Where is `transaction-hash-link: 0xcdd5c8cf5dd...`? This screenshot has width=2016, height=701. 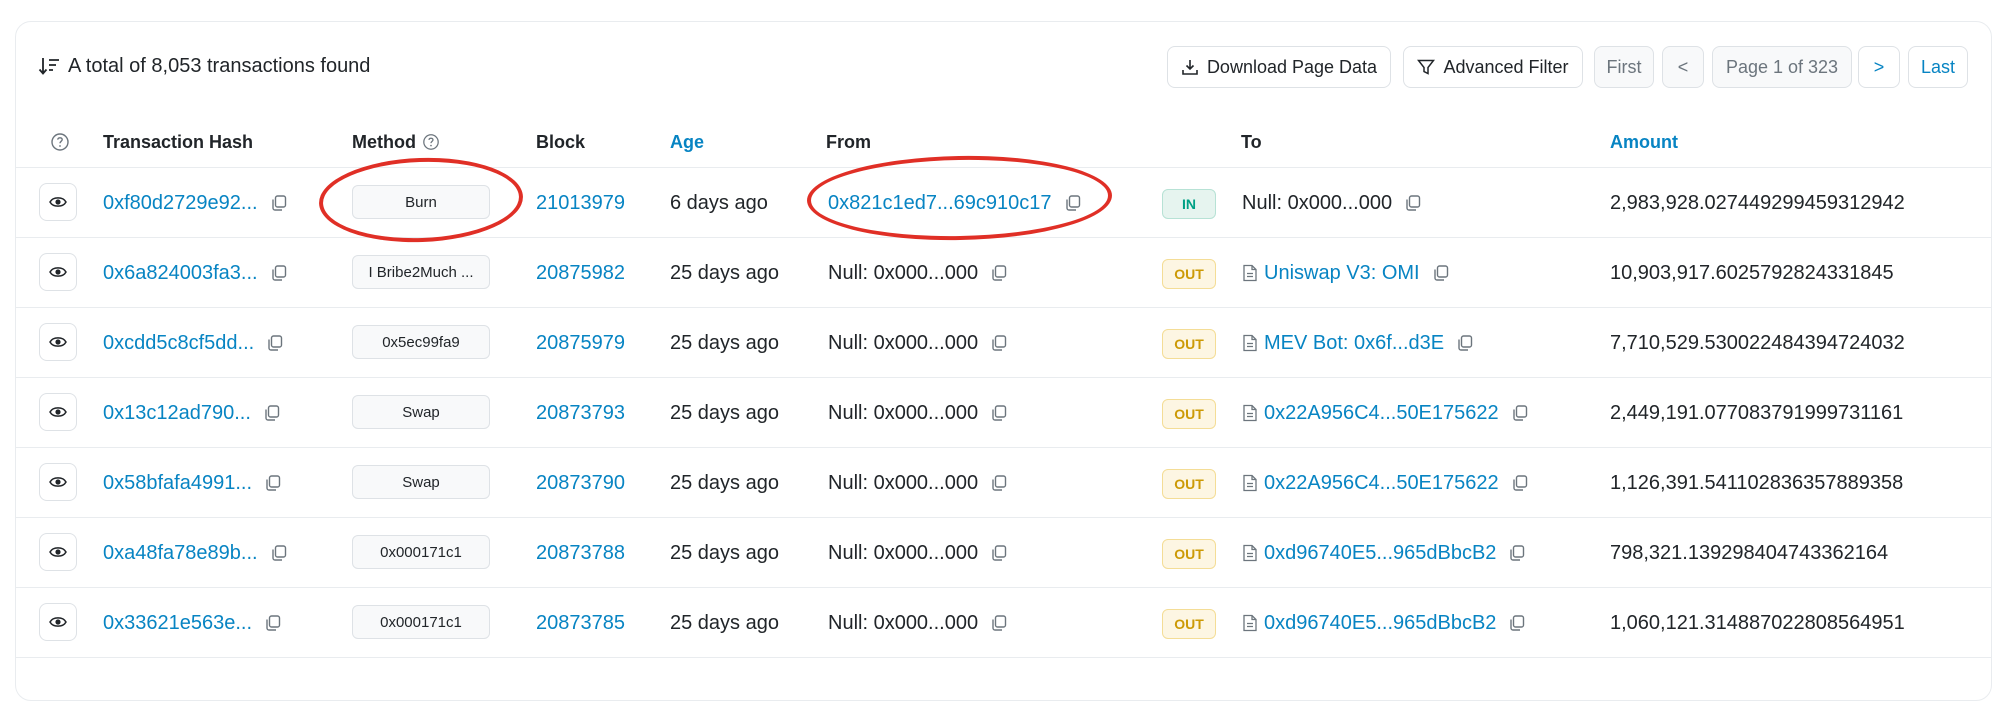
transaction-hash-link: 0xcdd5c8cf5dd... is located at coordinates (178, 343).